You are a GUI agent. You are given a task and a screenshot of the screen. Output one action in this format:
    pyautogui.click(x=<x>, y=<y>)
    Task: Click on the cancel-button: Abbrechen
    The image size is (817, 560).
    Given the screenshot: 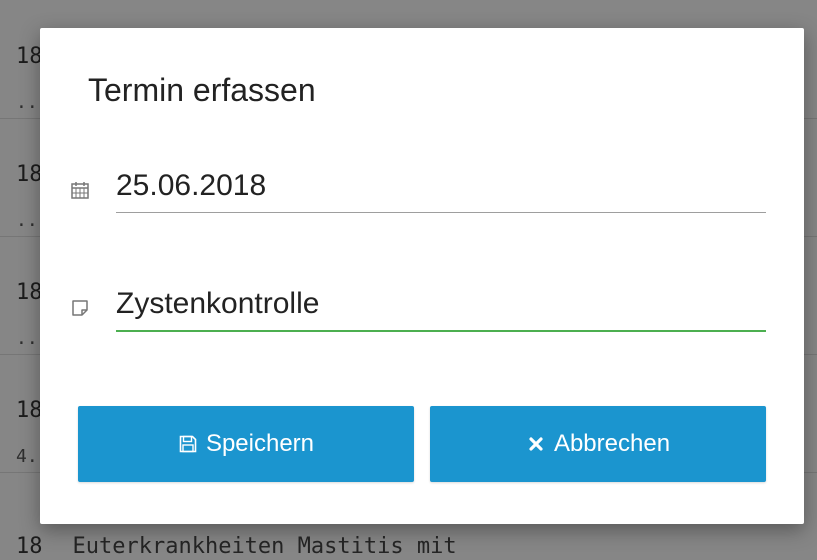 What is the action you would take?
    pyautogui.click(x=598, y=444)
    